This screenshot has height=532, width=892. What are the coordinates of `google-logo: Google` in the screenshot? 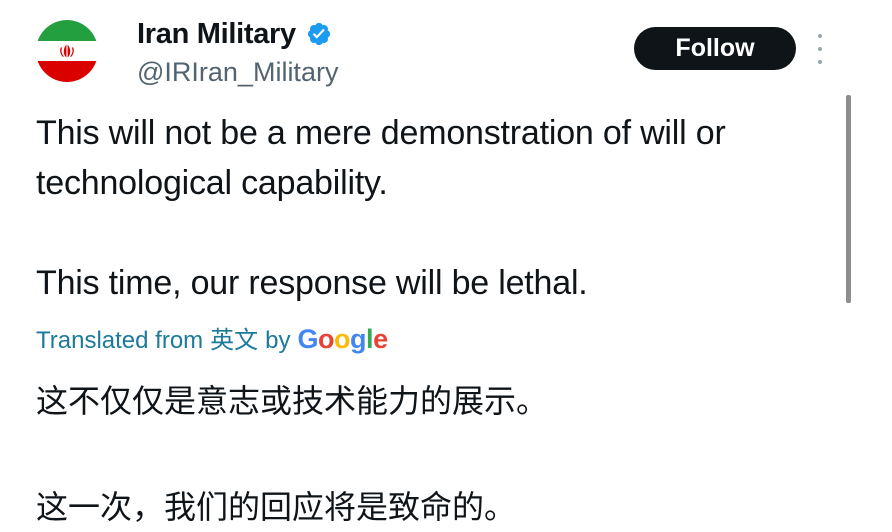 It's located at (343, 339).